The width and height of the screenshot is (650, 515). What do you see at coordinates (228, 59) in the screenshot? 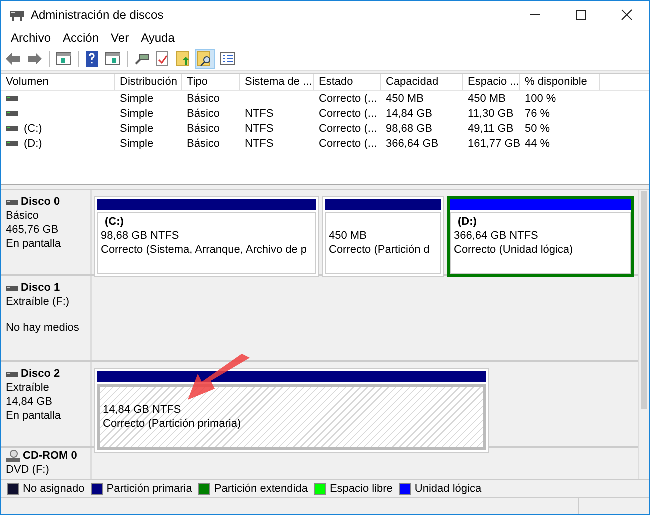
I see `list-view-icon` at bounding box center [228, 59].